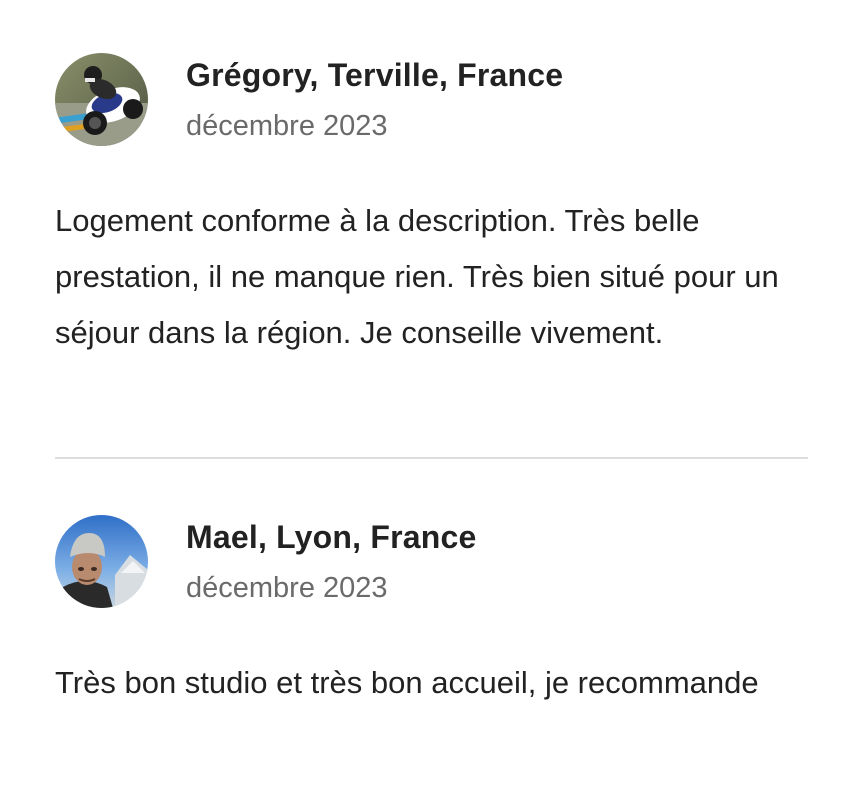 The height and width of the screenshot is (801, 864). I want to click on motorcycle-rider-photo-icon, so click(101, 99).